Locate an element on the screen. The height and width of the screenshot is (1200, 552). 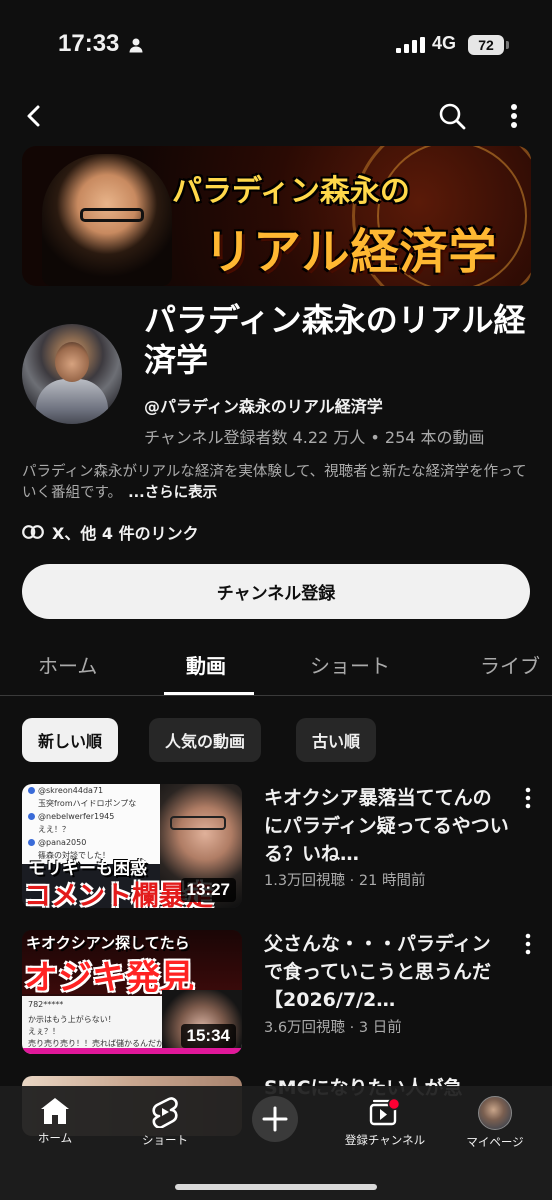
thumbnail-person-glasses is located at coordinates (198, 823).